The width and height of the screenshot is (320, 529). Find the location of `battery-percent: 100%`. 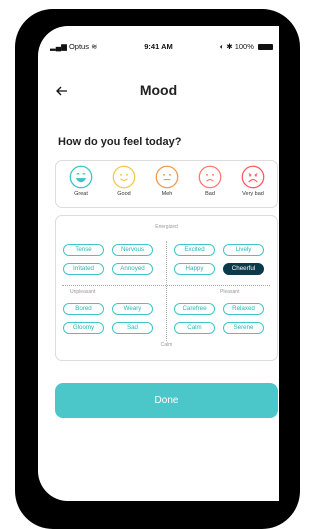

battery-percent: 100% is located at coordinates (244, 46).